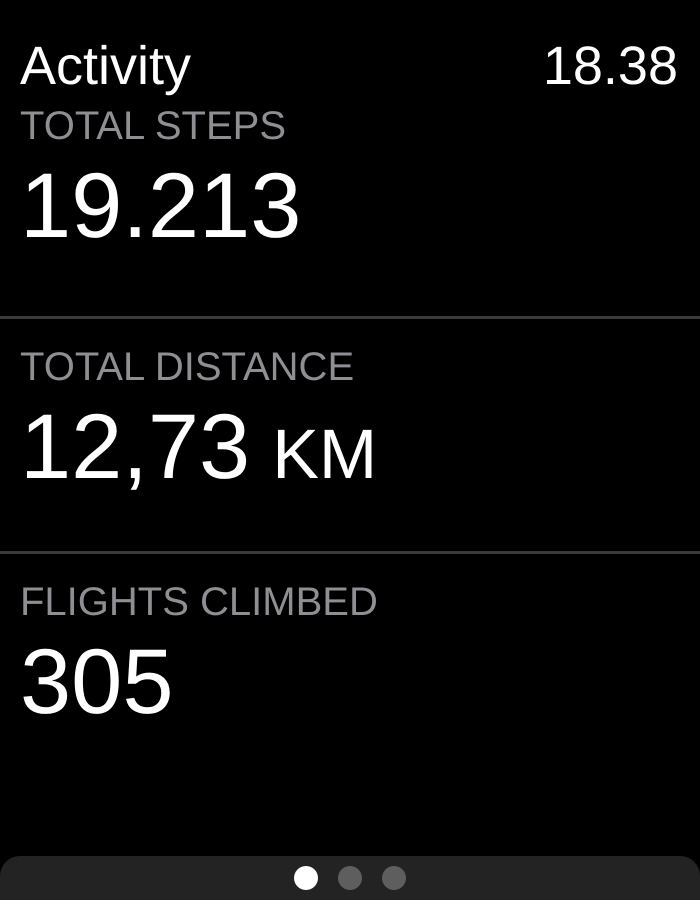  Describe the element at coordinates (187, 367) in the screenshot. I see `metric-label: TOTAL DISTANCE` at that location.